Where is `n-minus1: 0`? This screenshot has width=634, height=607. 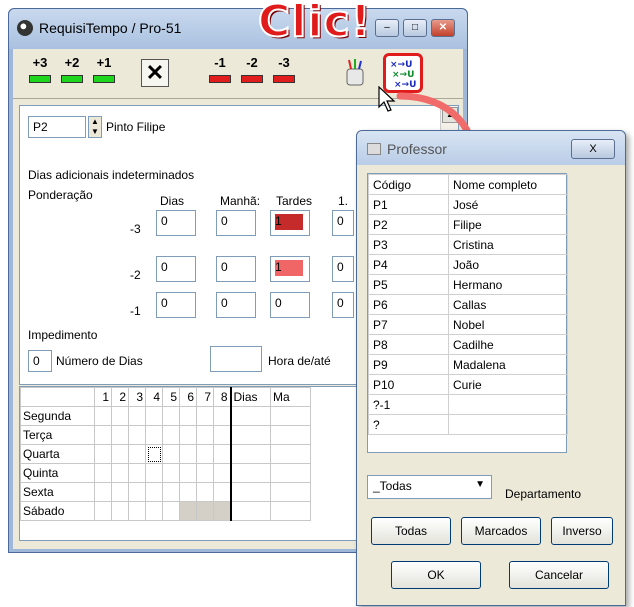
n-minus1: 0 is located at coordinates (343, 305).